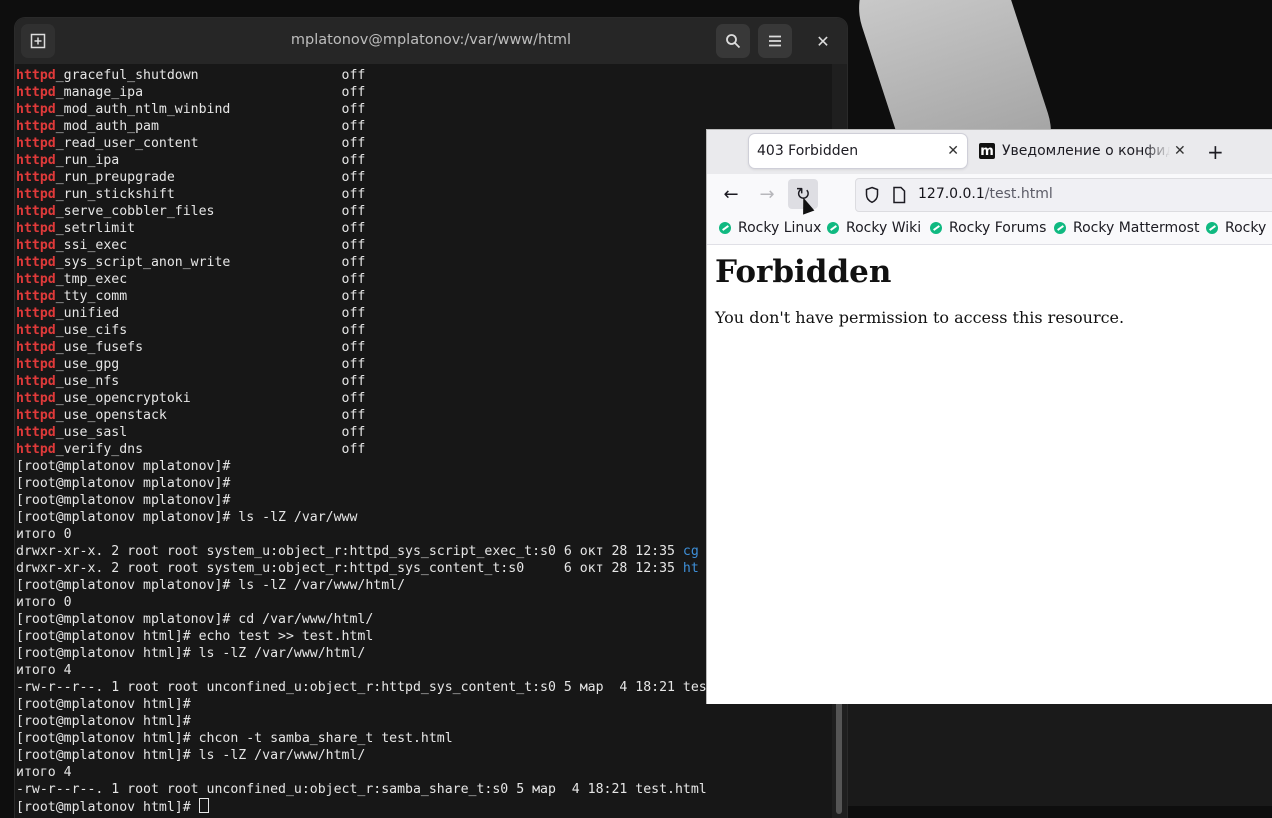 The width and height of the screenshot is (1272, 818). I want to click on tab-notification: m Уведомление о конфиде ✕, so click(1084, 151).